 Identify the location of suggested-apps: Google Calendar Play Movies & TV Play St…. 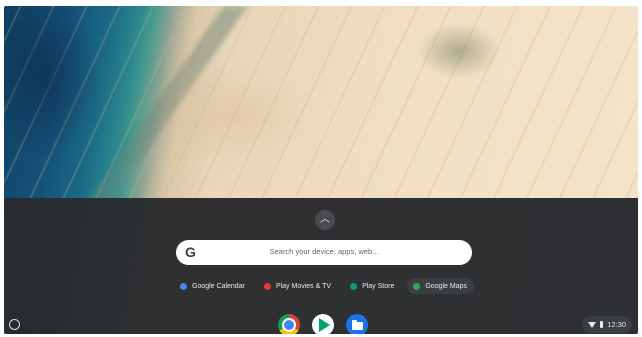
(324, 286).